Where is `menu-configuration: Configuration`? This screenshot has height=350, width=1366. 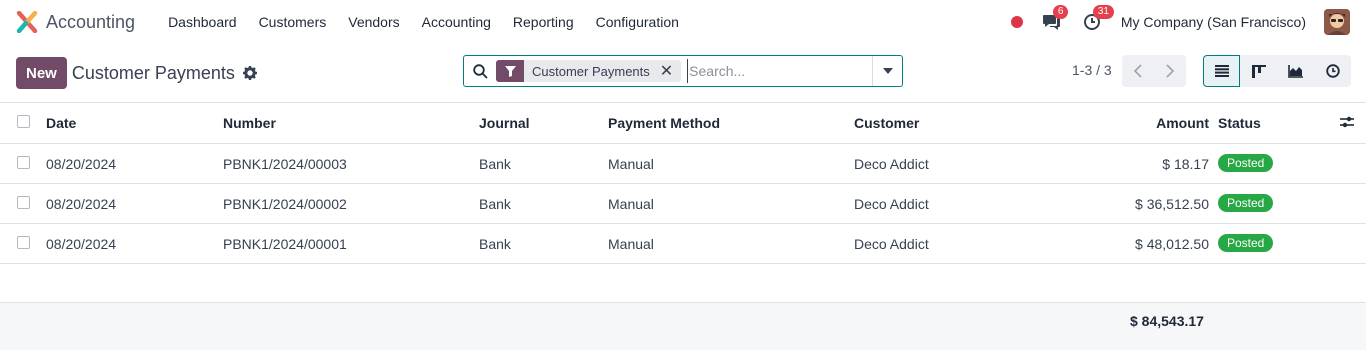 menu-configuration: Configuration is located at coordinates (637, 22).